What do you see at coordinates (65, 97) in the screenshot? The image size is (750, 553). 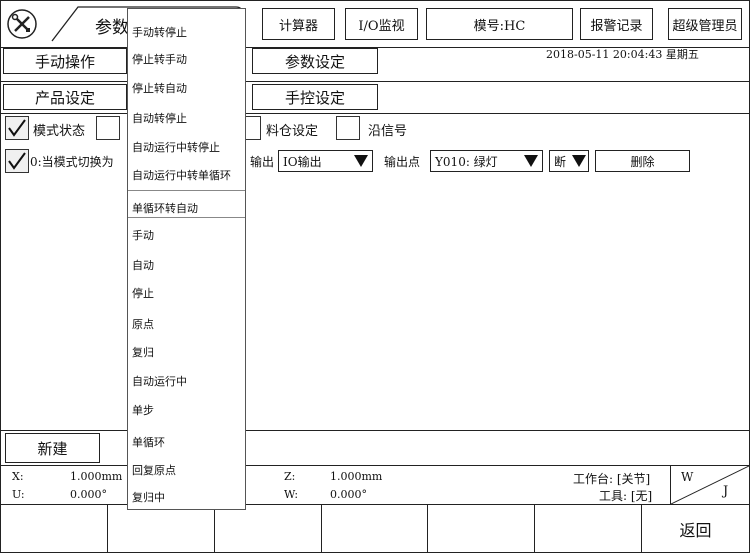 I see `tab-product-setting: 产品设定` at bounding box center [65, 97].